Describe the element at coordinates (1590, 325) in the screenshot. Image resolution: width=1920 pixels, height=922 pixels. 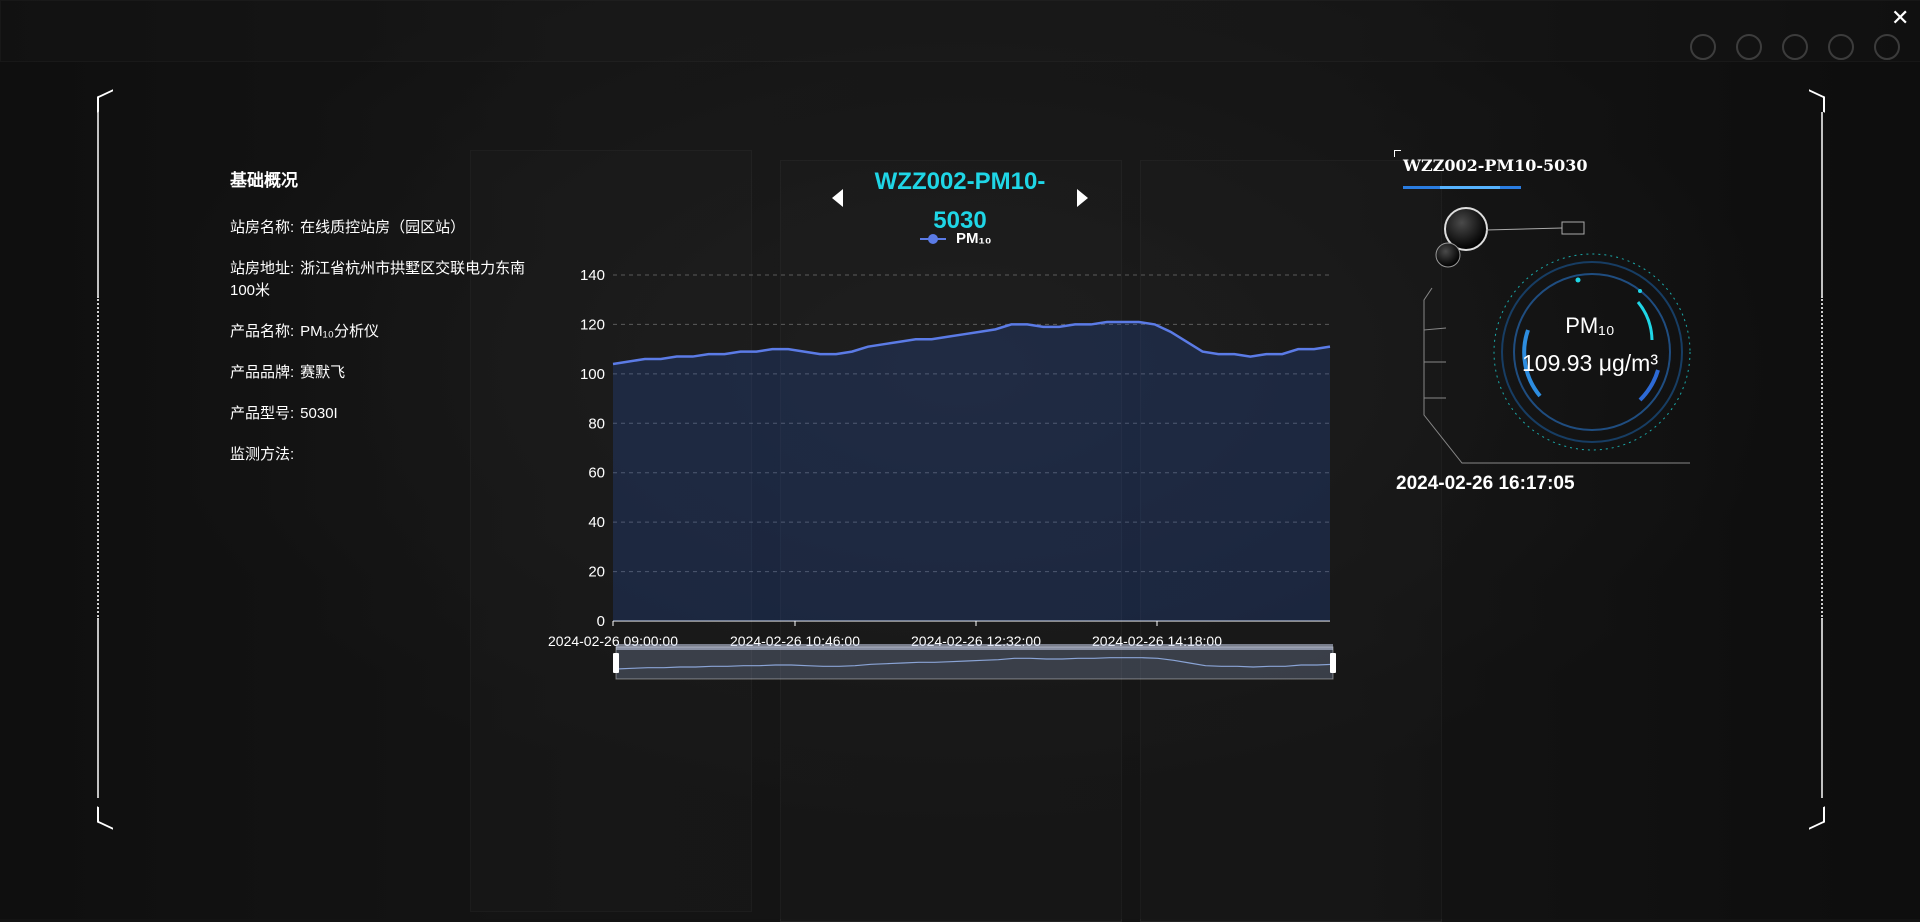
I see `gauge-label: PM₁₀` at that location.